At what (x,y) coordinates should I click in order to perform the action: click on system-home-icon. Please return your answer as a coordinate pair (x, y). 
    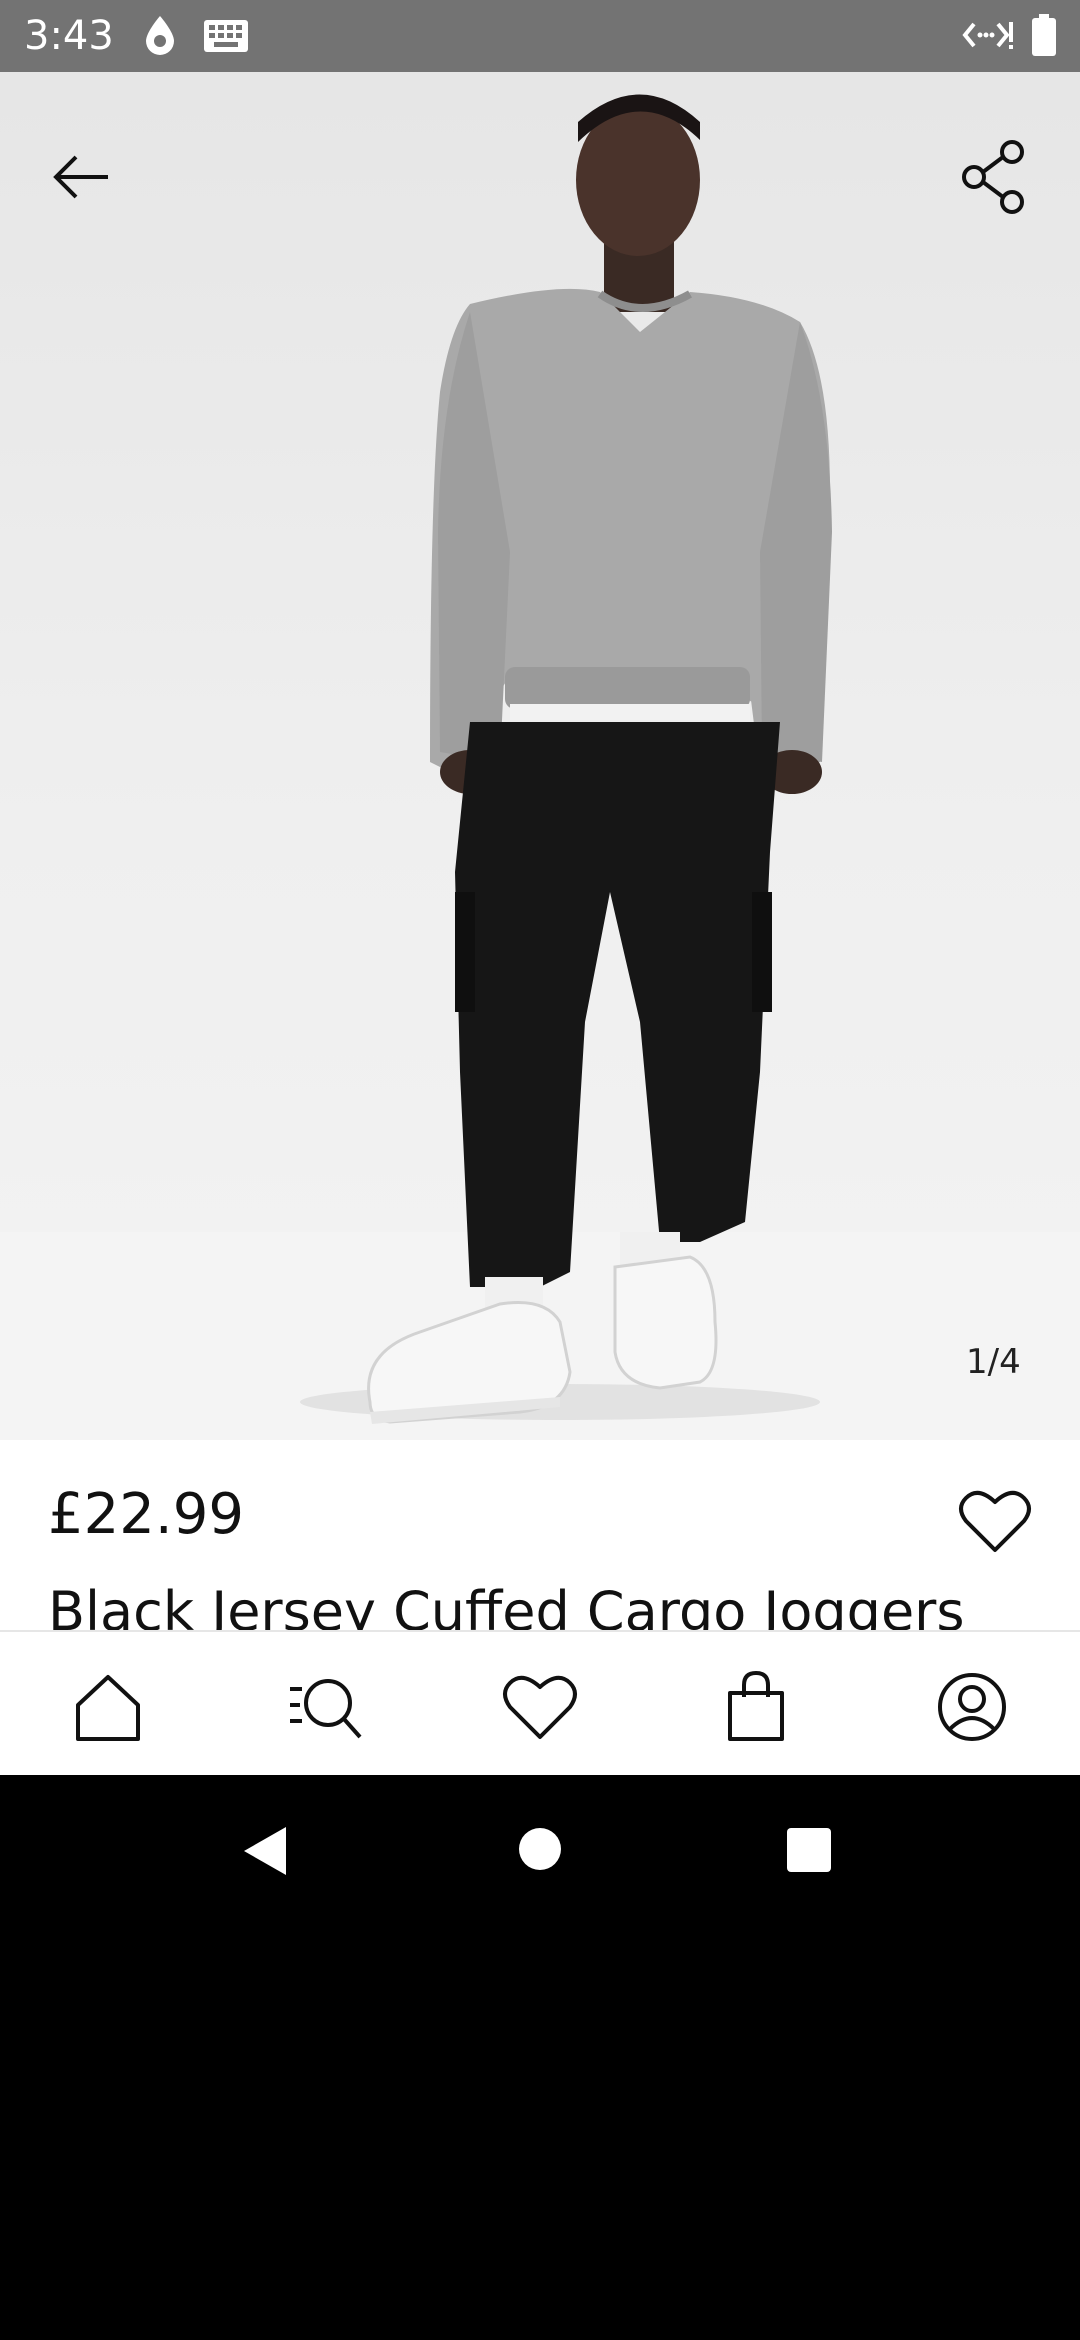
    Looking at the image, I should click on (540, 1849).